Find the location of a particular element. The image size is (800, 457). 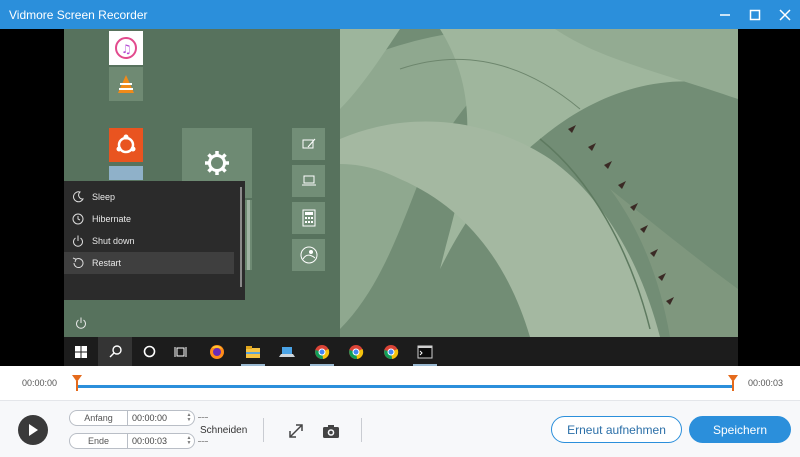

cortana-icon is located at coordinates (149, 351).